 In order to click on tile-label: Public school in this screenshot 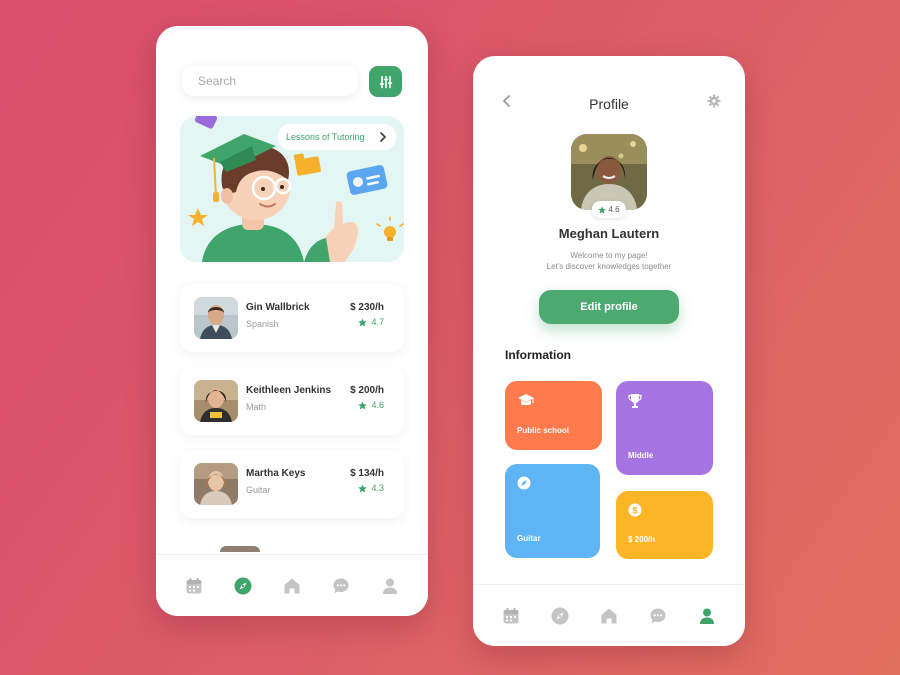, I will do `click(543, 430)`.